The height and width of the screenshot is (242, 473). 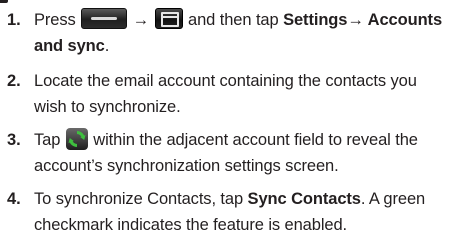 I want to click on step-text-fragment: ., so click(x=107, y=46).